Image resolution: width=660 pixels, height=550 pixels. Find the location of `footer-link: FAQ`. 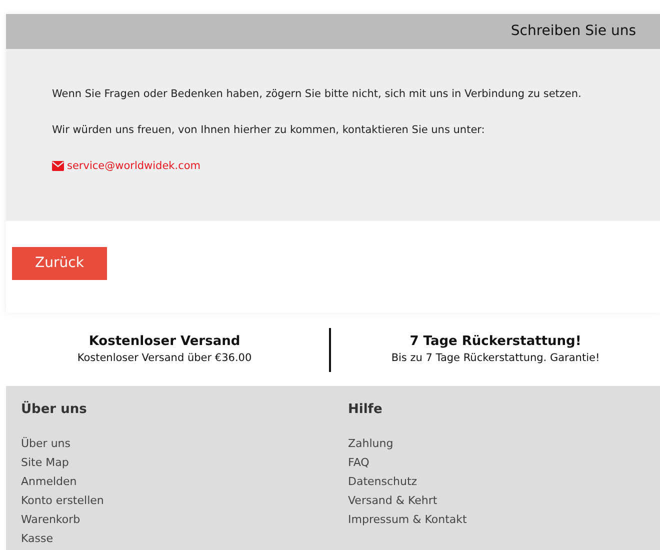

footer-link: FAQ is located at coordinates (359, 462).